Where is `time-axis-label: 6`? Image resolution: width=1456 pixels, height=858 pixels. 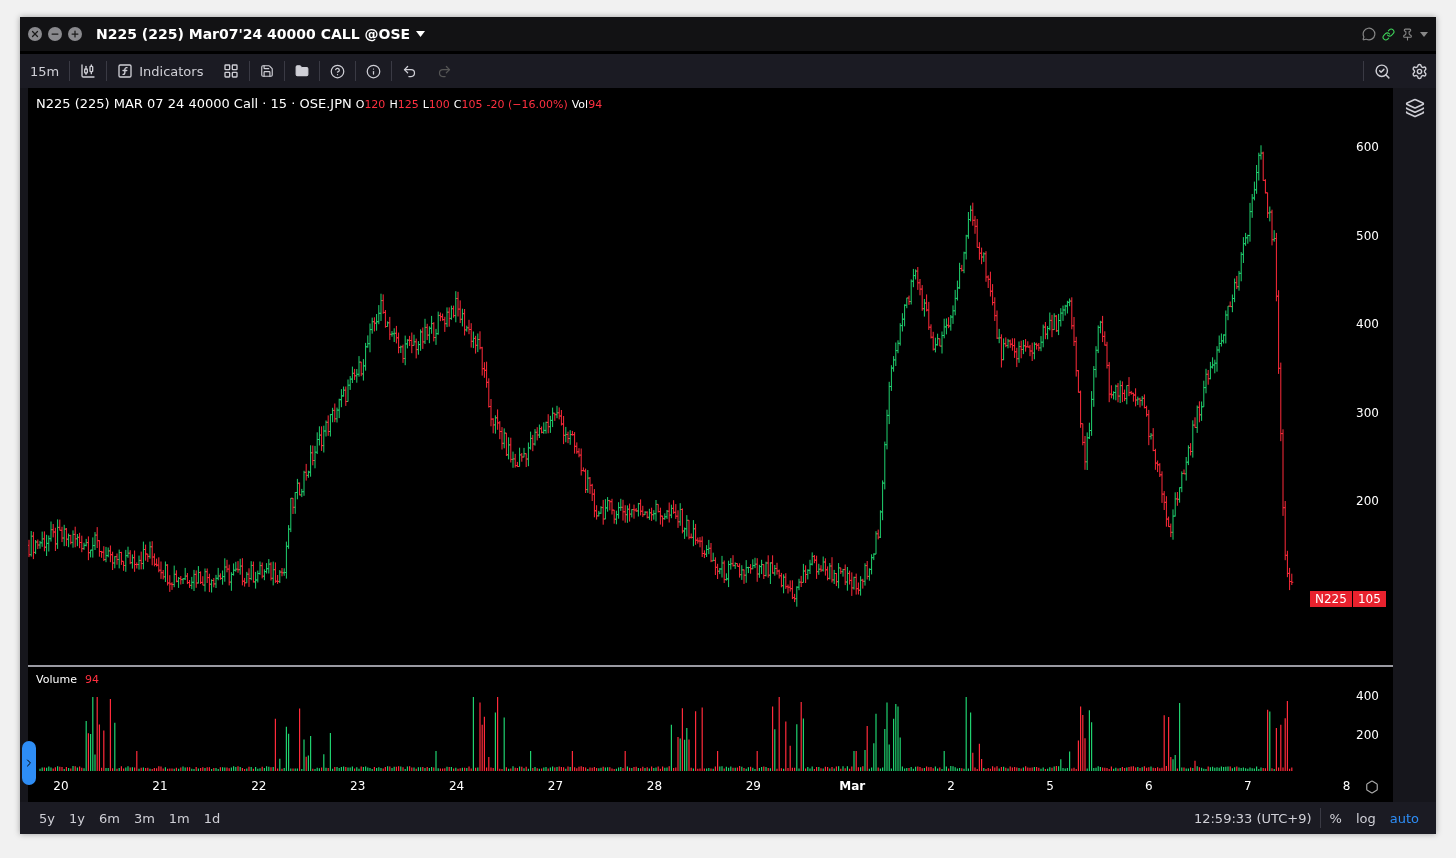
time-axis-label: 6 is located at coordinates (1149, 786).